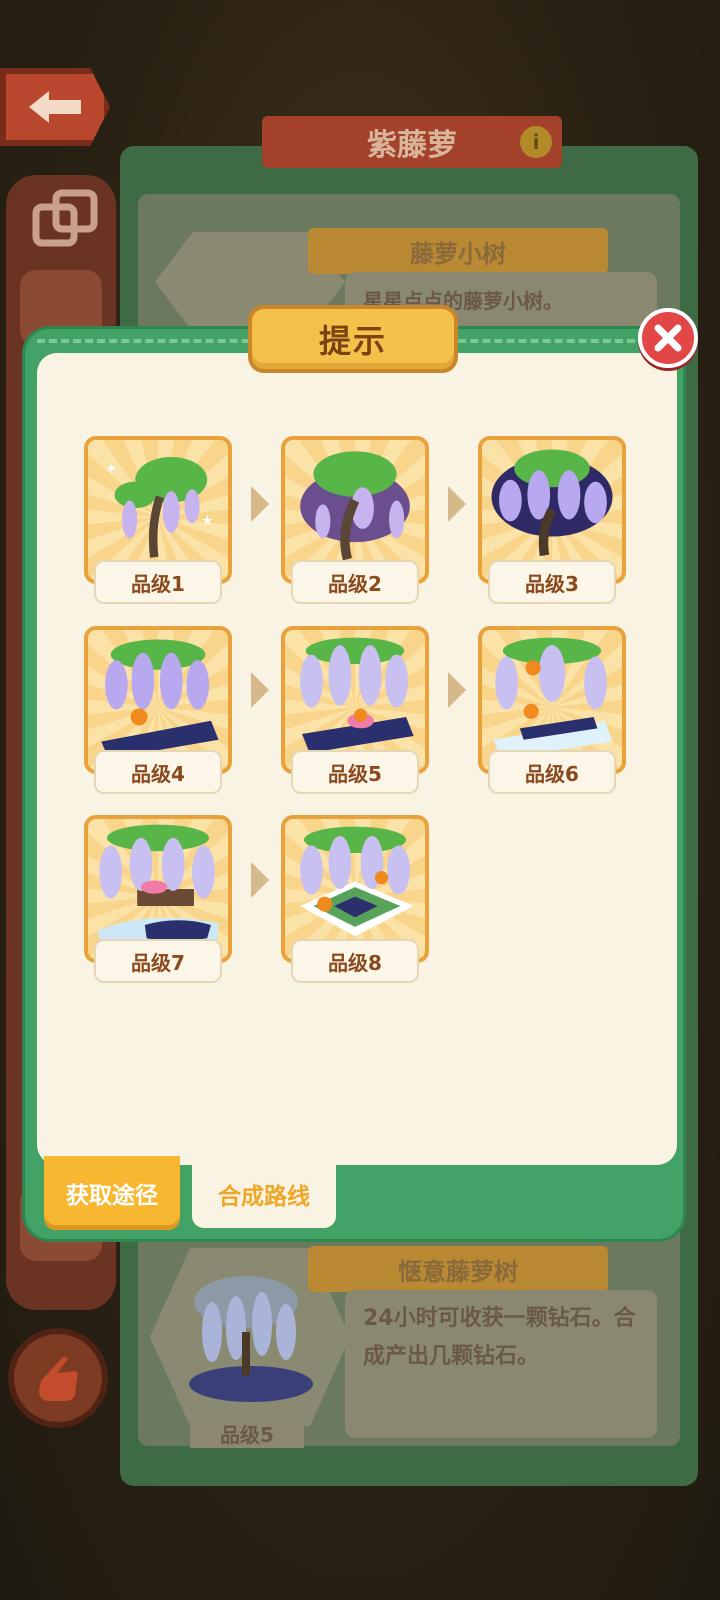  Describe the element at coordinates (412, 145) in the screenshot. I see `item-title-text: 紫藤萝` at that location.